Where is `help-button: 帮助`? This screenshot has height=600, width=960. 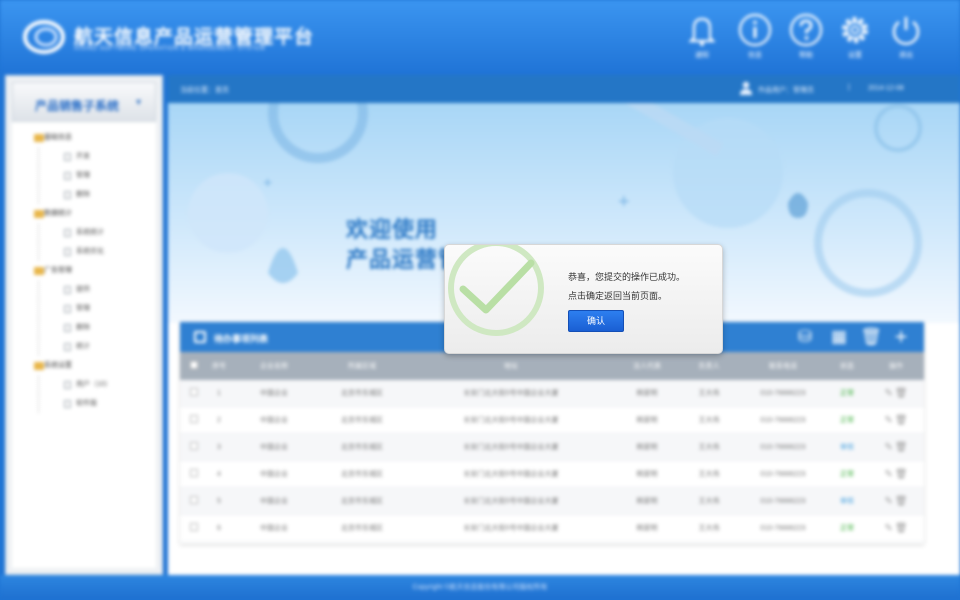 help-button: 帮助 is located at coordinates (806, 36).